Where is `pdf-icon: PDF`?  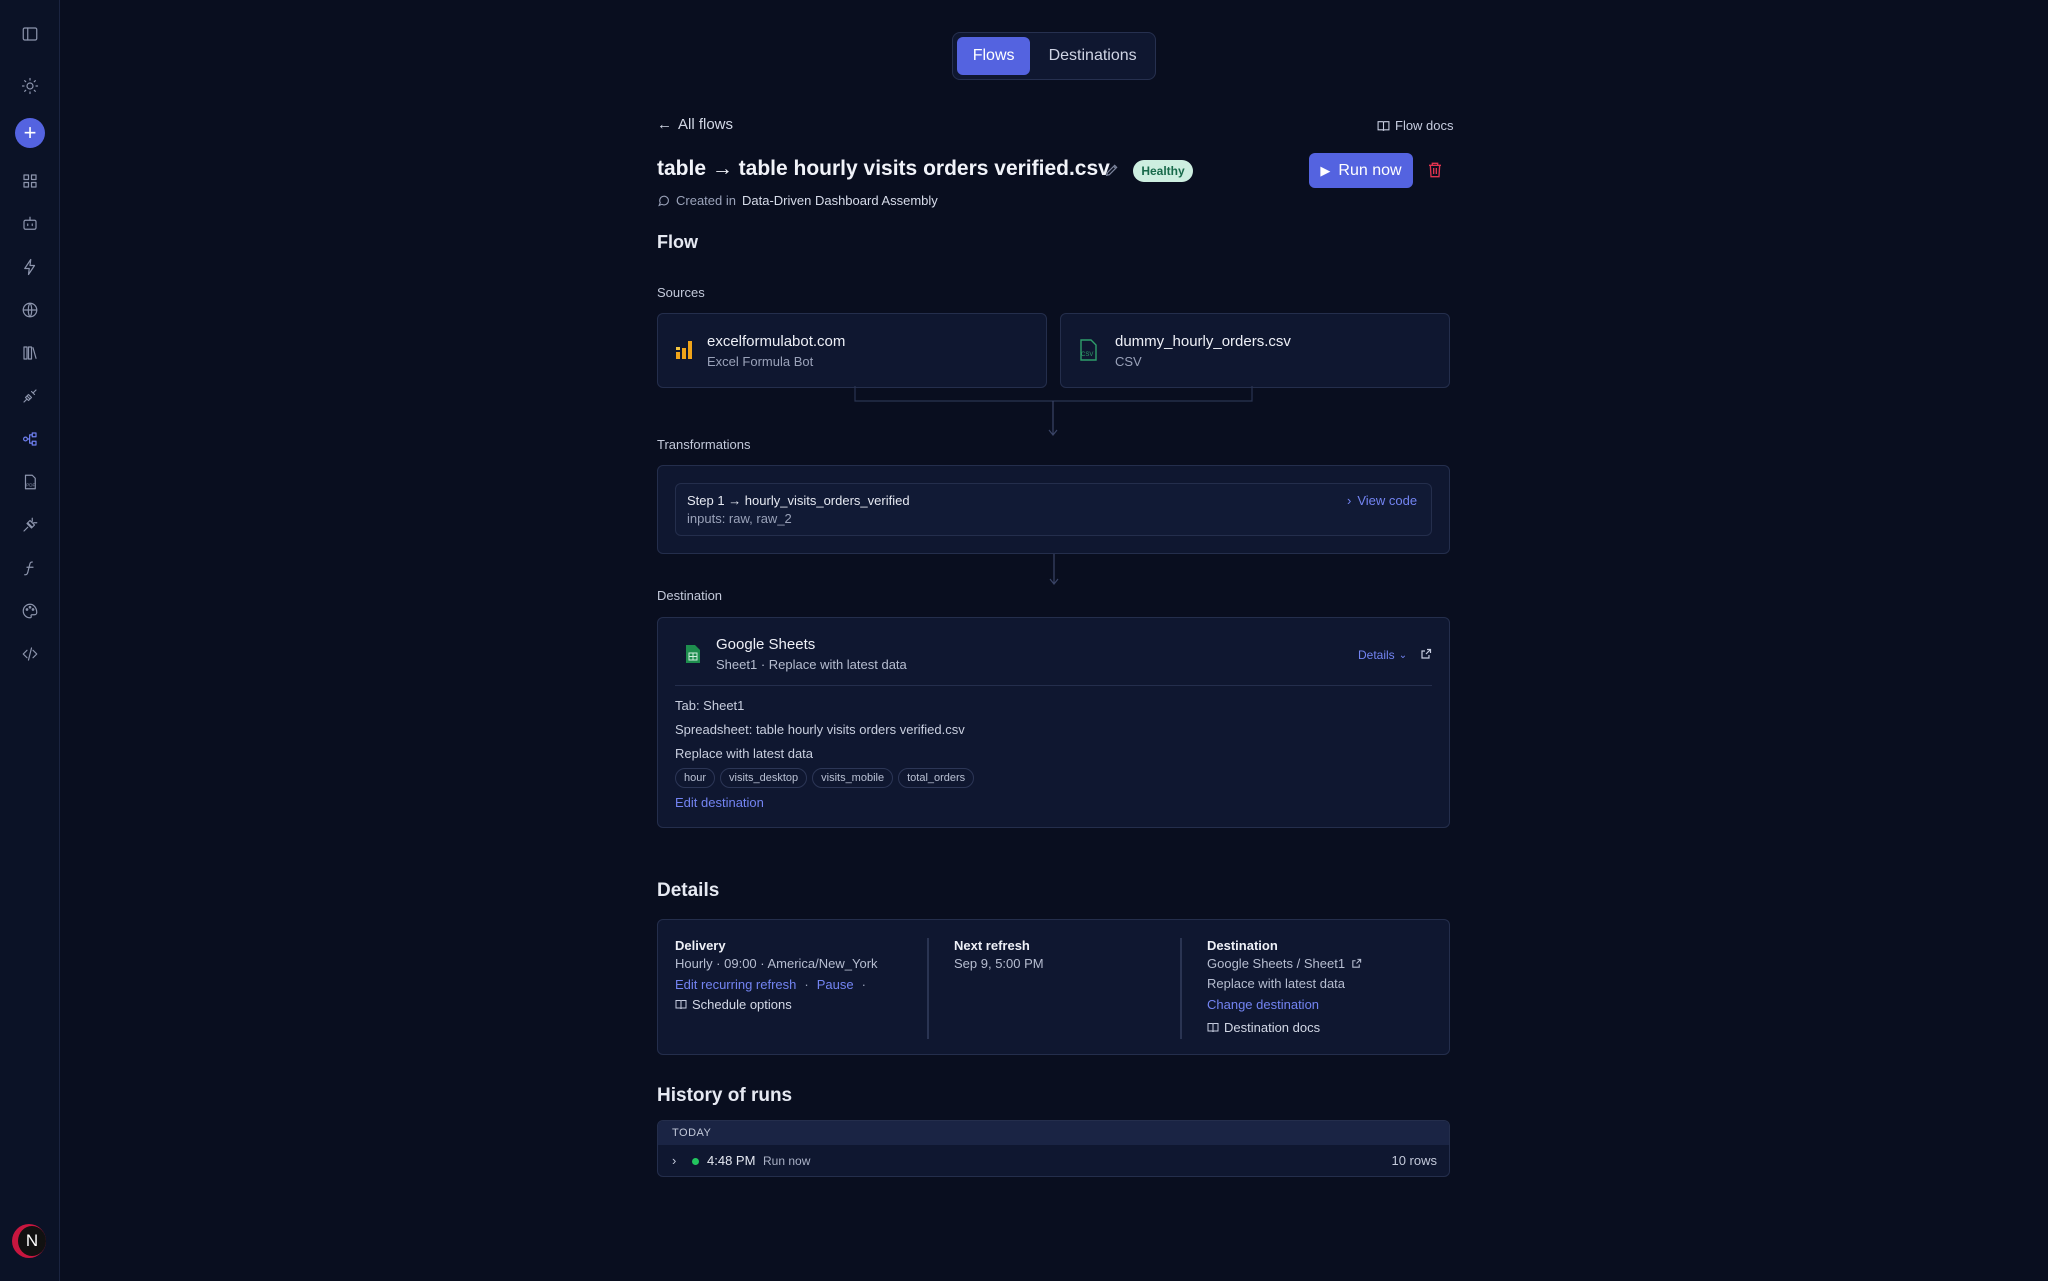
pdf-icon: PDF is located at coordinates (30, 482).